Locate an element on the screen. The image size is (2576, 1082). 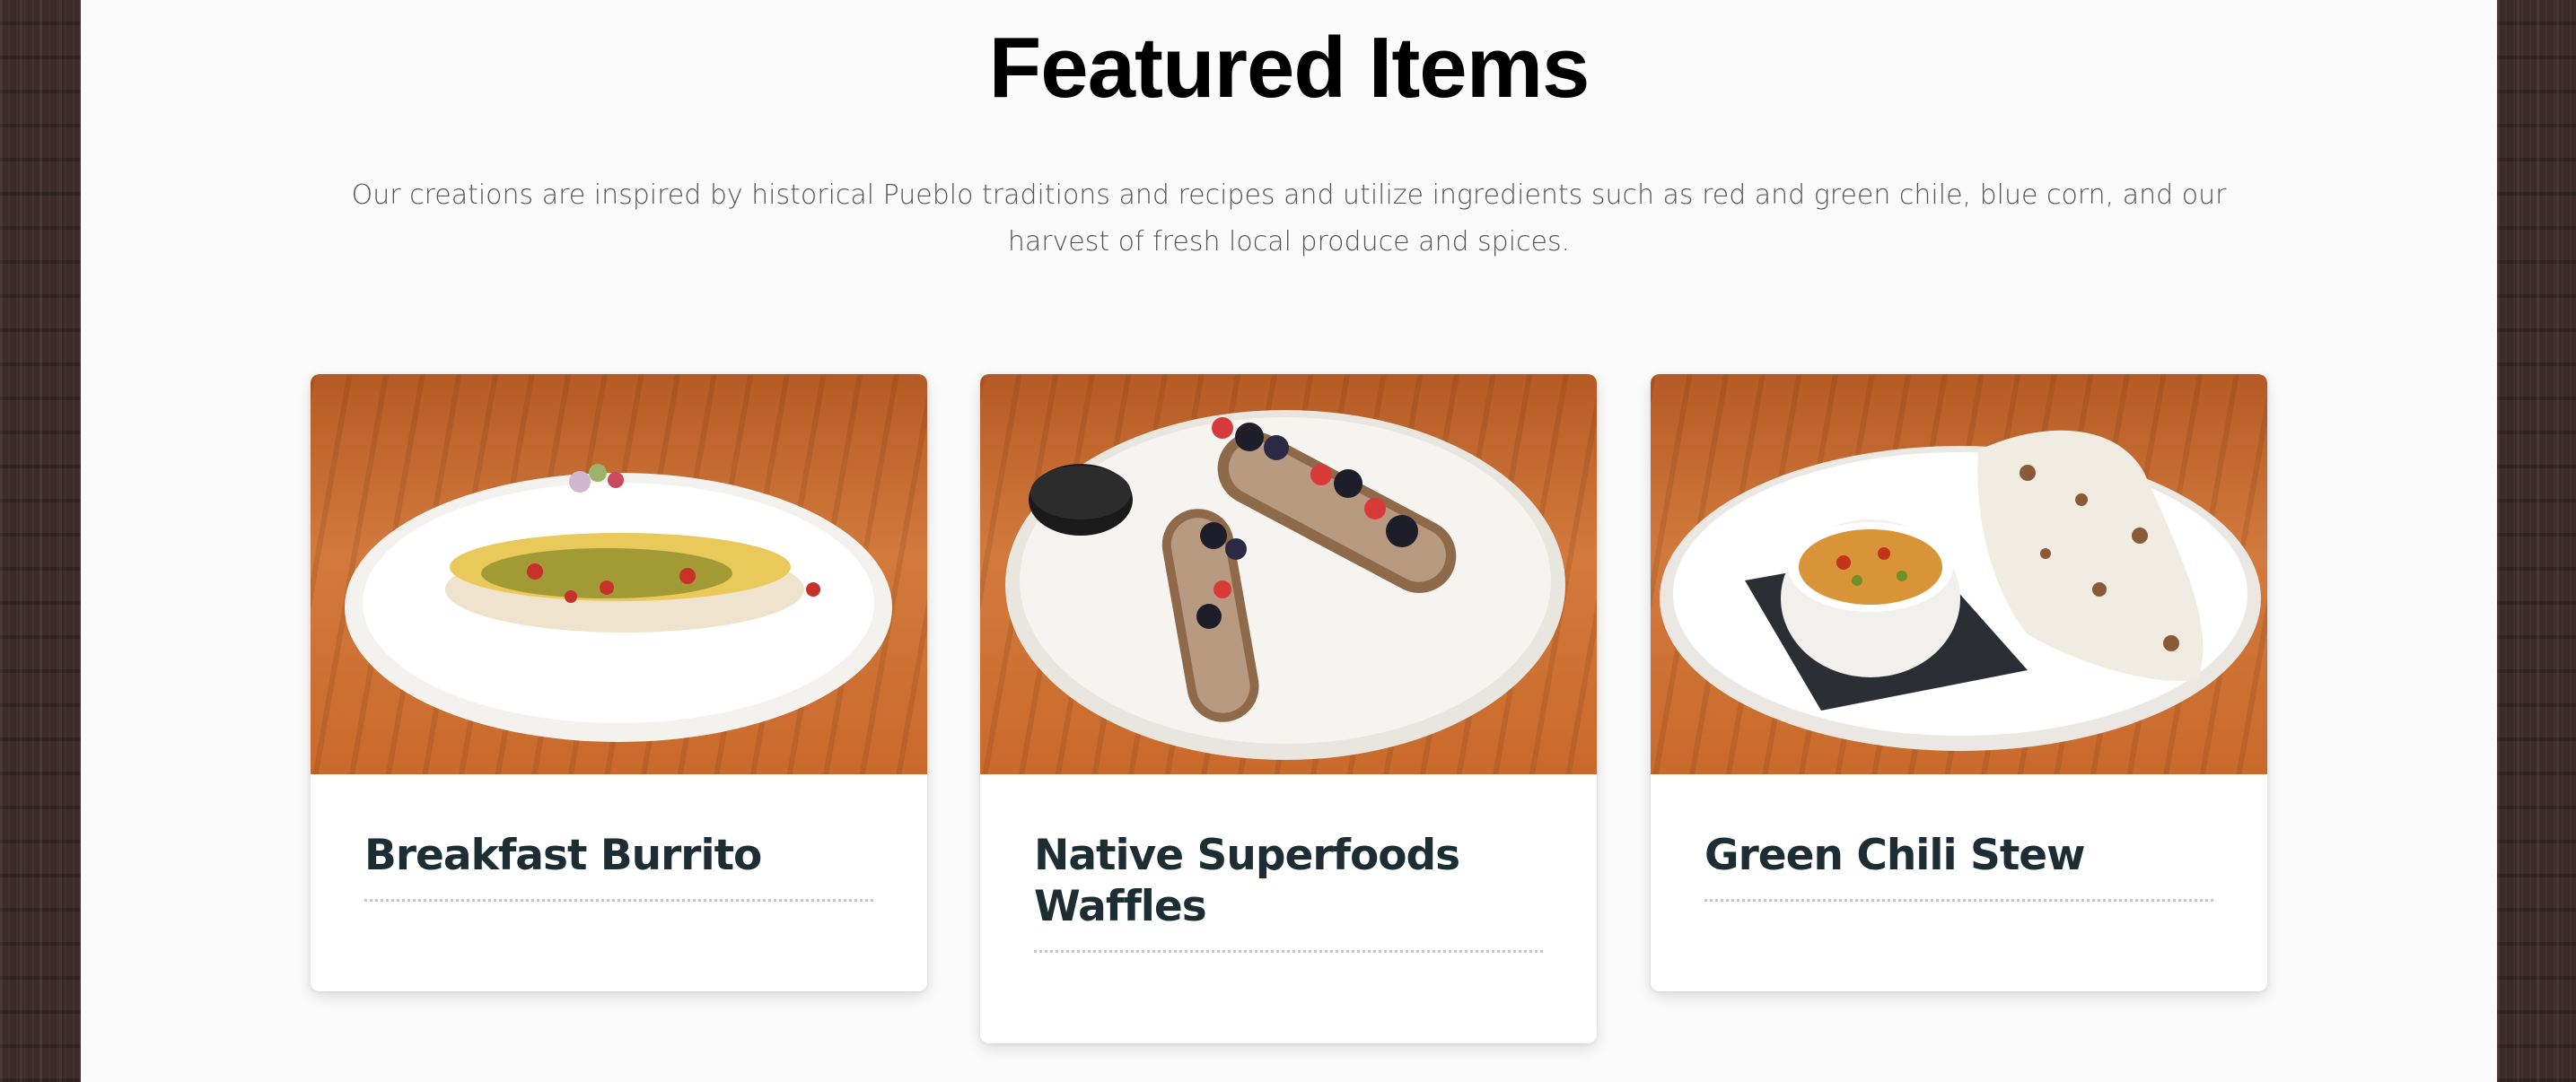
right-decorative-border is located at coordinates (2536, 541).